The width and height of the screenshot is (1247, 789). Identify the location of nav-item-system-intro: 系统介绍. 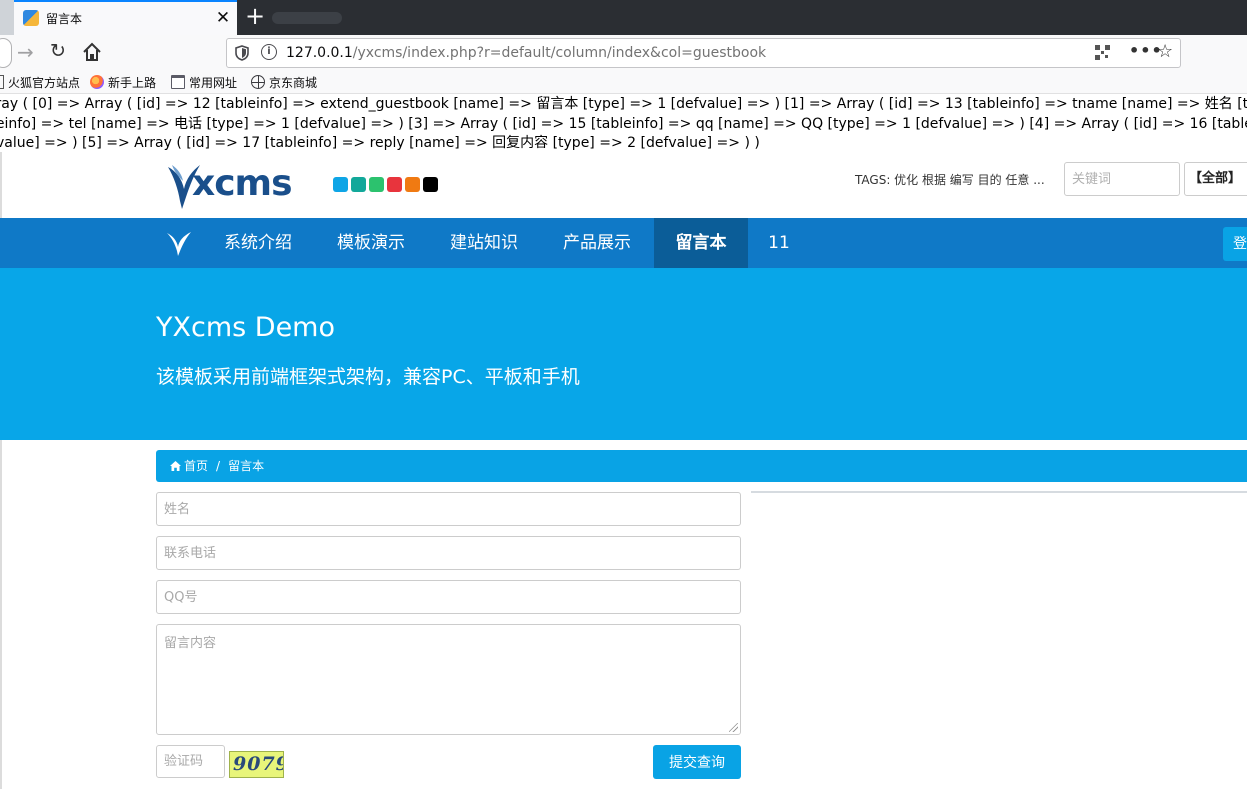
(258, 243).